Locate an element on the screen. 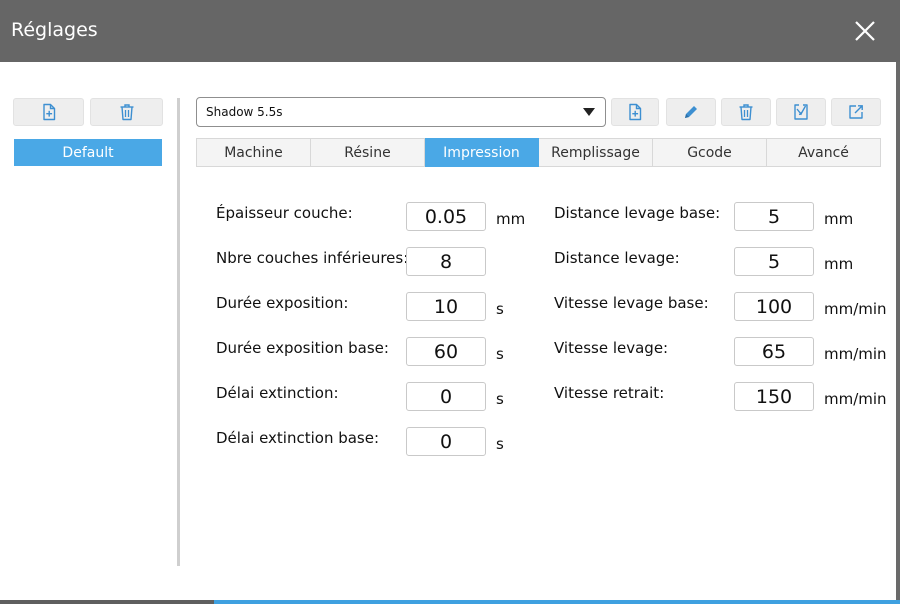  tab-label: Remplissage is located at coordinates (595, 152).